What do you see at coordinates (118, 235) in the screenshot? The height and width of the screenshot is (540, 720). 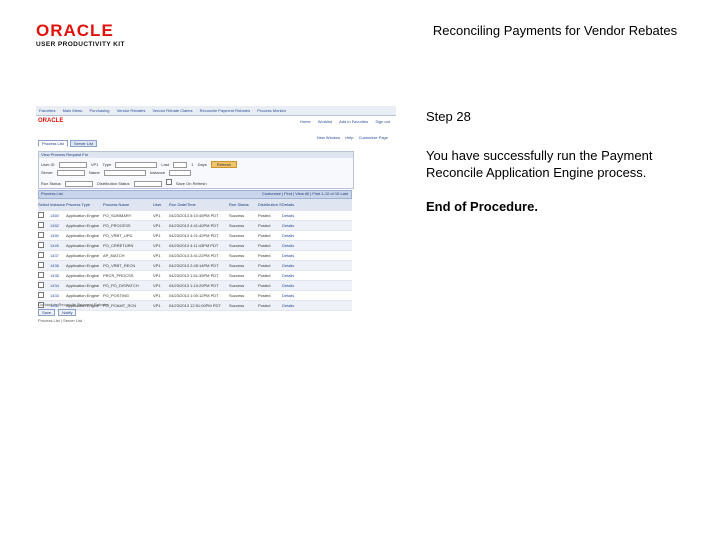 I see `cell-process-name: PO_VRBT_UPD` at bounding box center [118, 235].